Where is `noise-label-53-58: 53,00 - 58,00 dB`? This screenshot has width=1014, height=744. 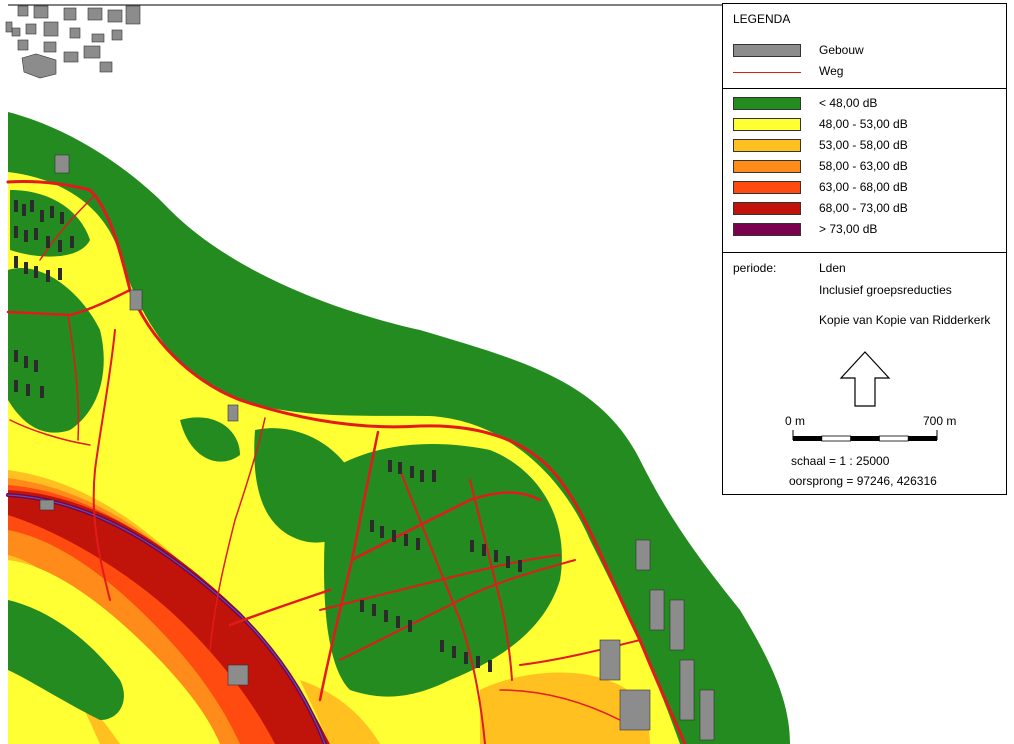 noise-label-53-58: 53,00 - 58,00 dB is located at coordinates (863, 145).